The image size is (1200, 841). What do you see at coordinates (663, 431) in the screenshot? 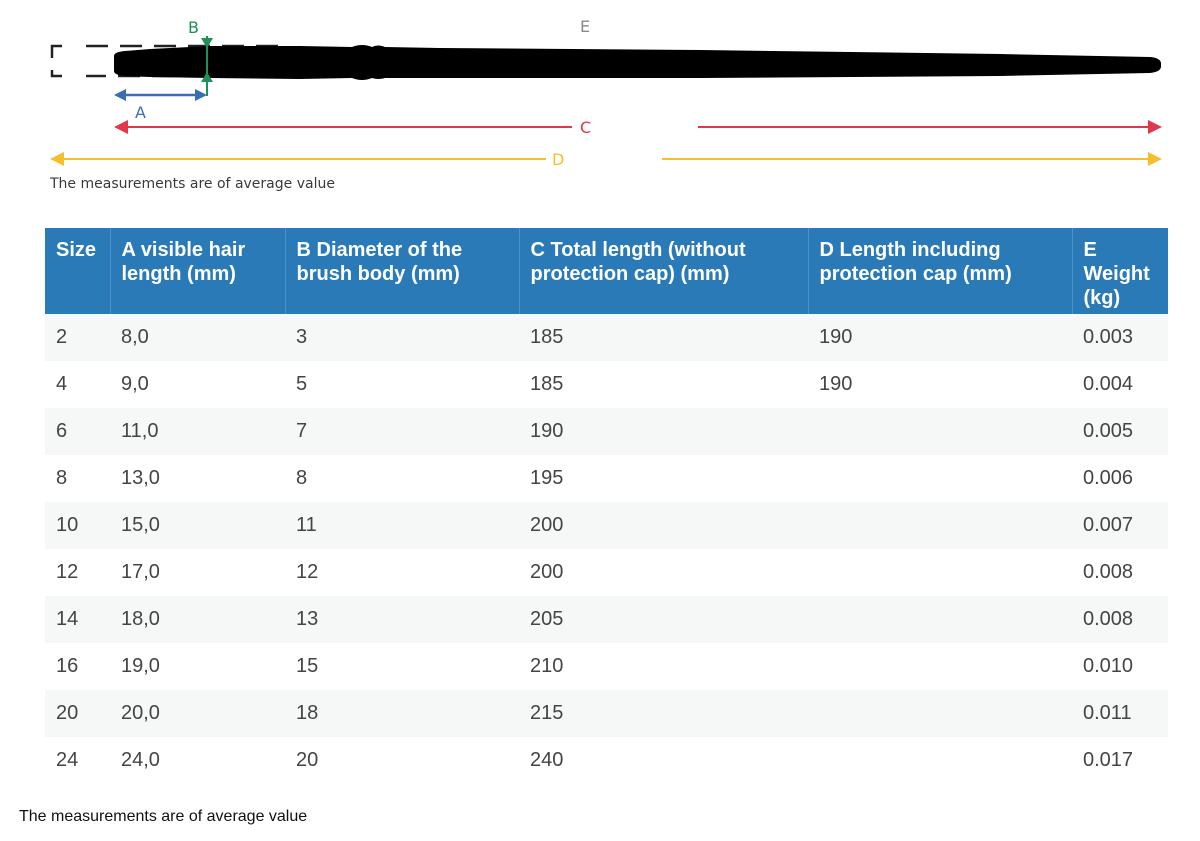
I see `cell-total-length: 190` at bounding box center [663, 431].